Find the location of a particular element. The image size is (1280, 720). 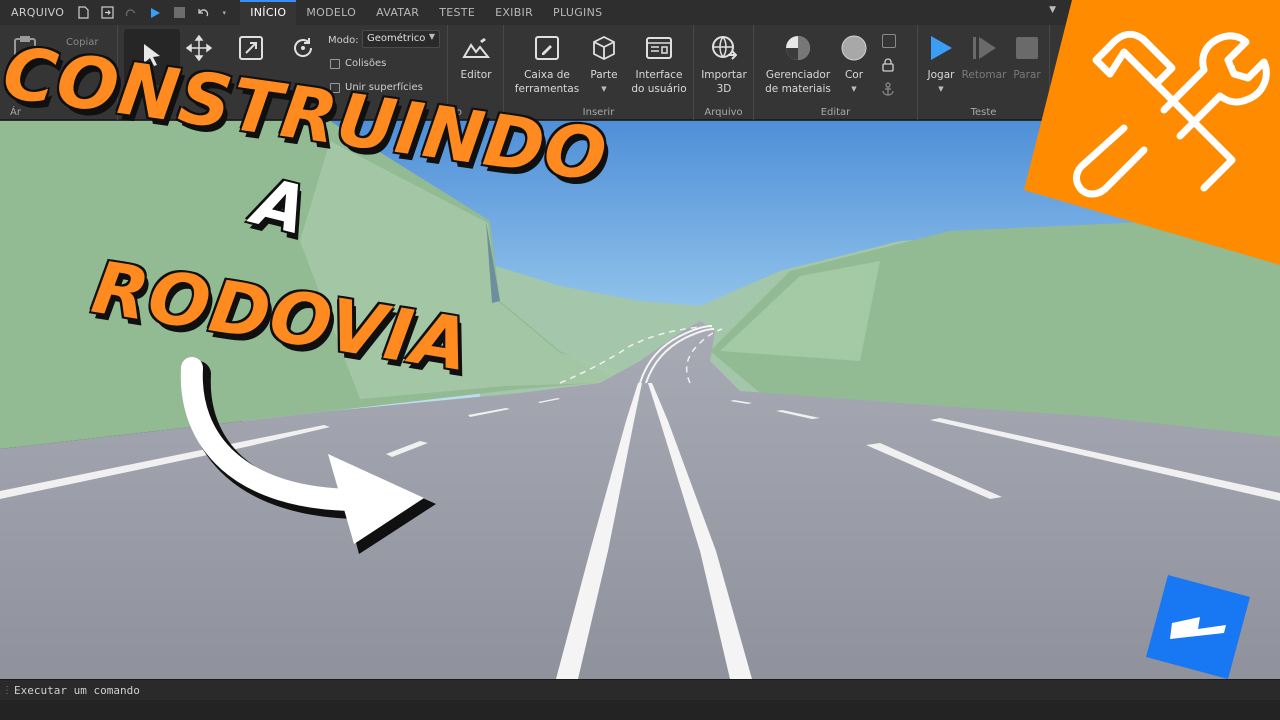

arrow-icon is located at coordinates (308, 455).